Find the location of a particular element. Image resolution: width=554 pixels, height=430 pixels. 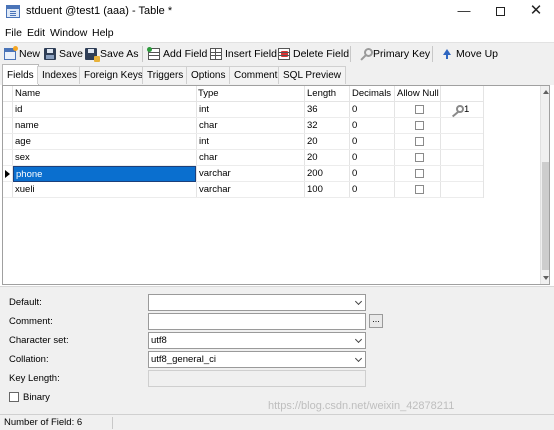

field-name-cell: id is located at coordinates (104, 110).